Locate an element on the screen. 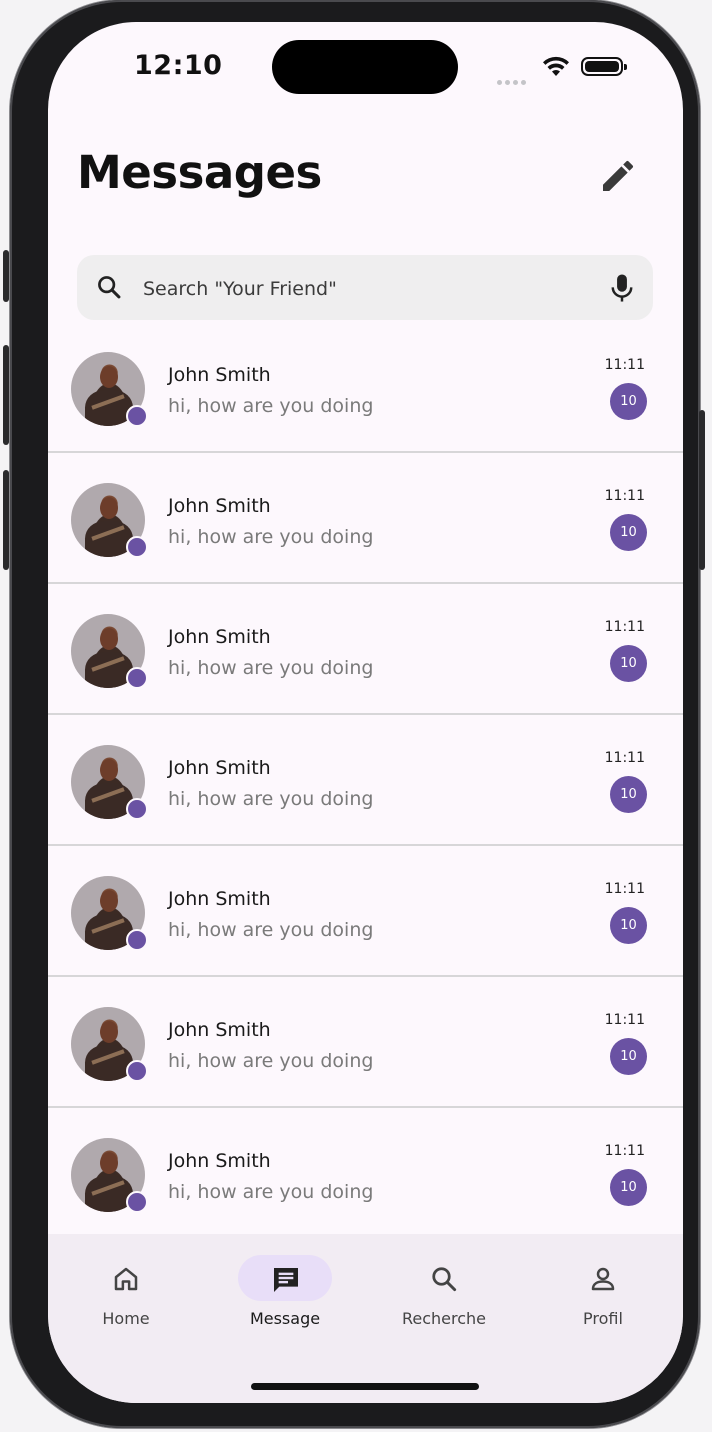 The width and height of the screenshot is (712, 1432). search-input is located at coordinates (368, 289).